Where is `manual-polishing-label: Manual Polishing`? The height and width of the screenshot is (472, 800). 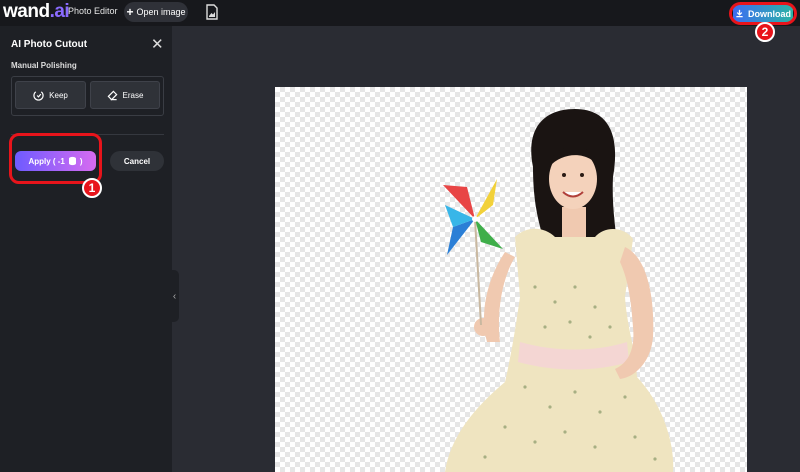
manual-polishing-label: Manual Polishing is located at coordinates (44, 65).